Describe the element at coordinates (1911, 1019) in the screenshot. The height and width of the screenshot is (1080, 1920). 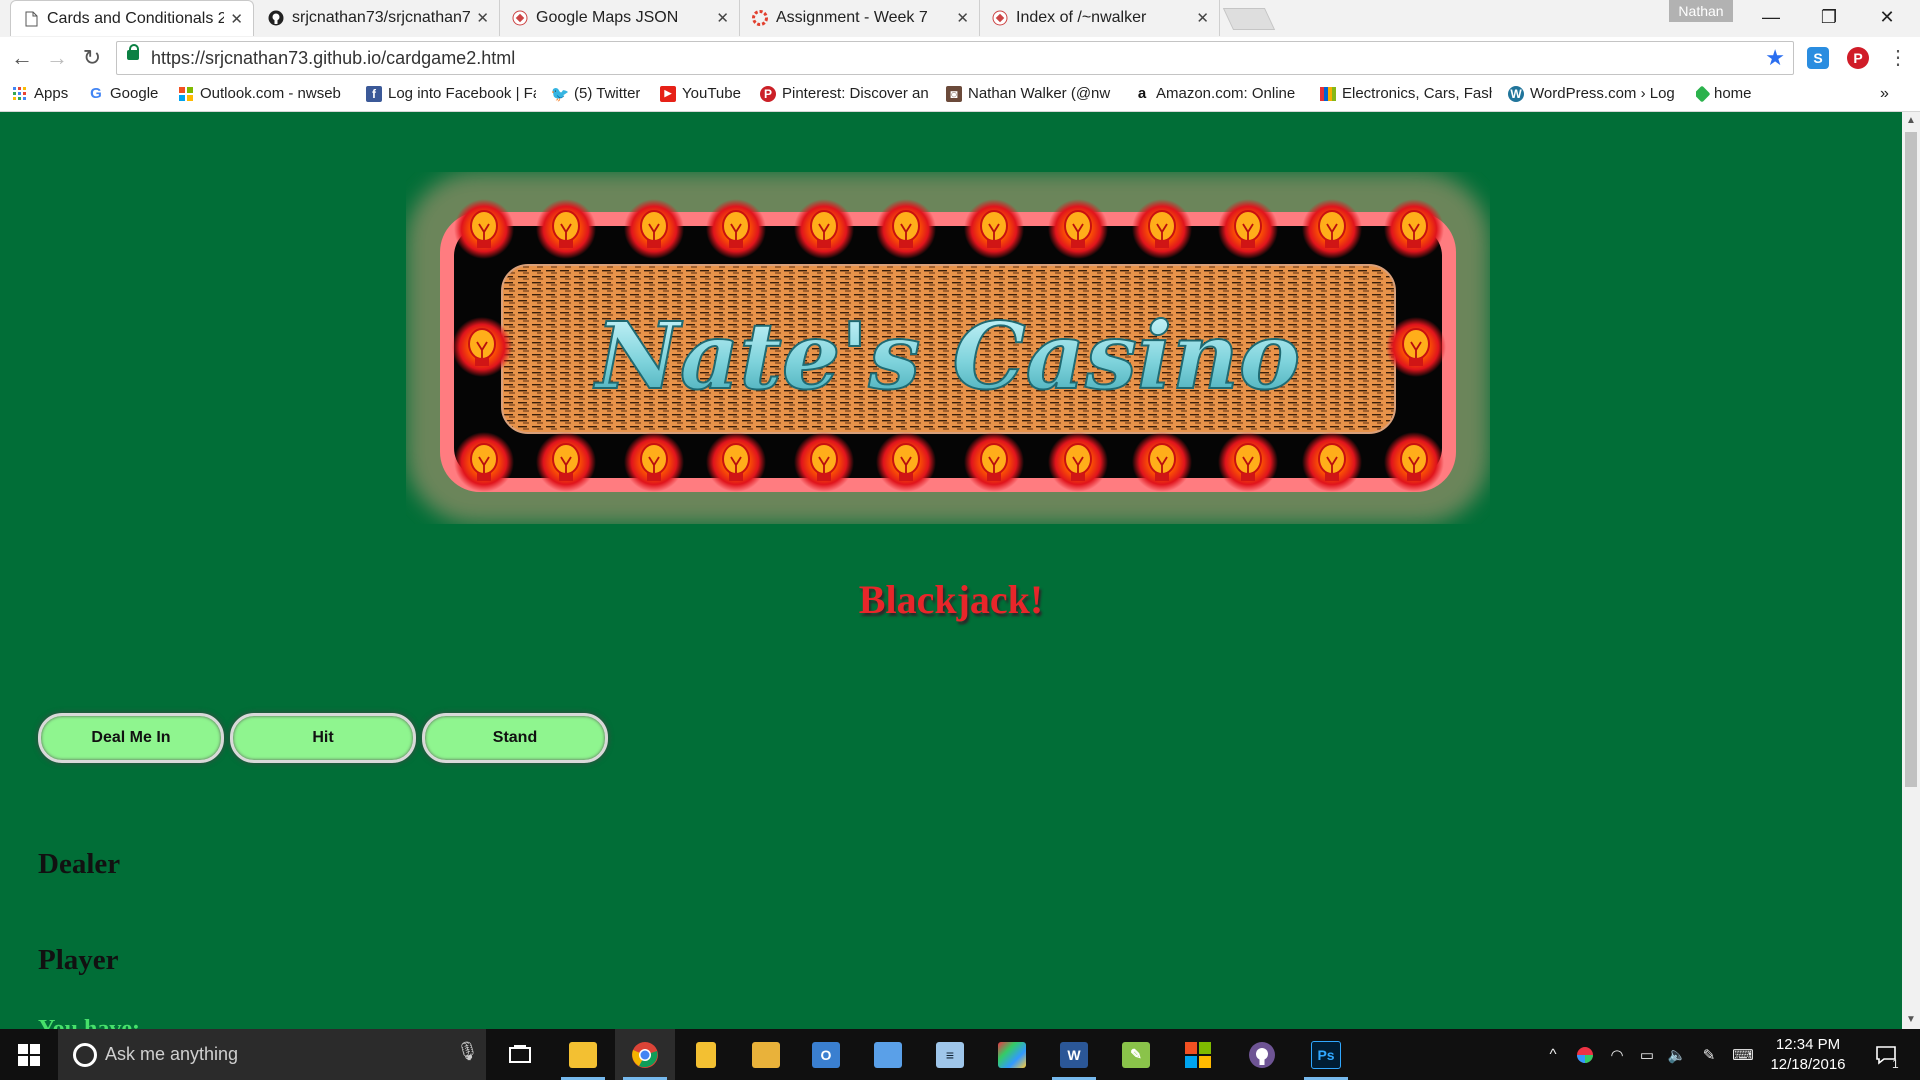
I see `scroll-down-icon: ▼` at that location.